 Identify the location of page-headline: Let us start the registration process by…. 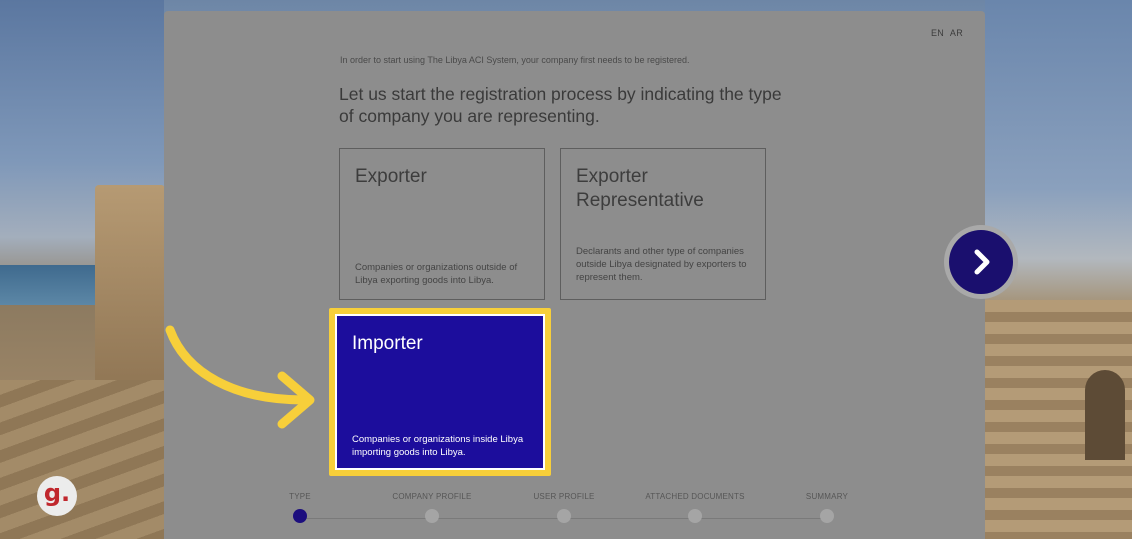
(560, 105).